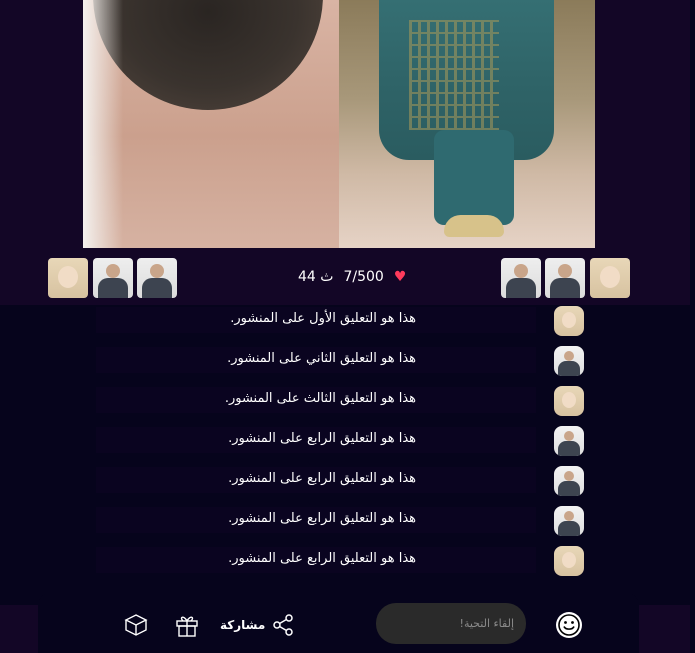 Image resolution: width=695 pixels, height=653 pixels. I want to click on dress-pattern, so click(454, 75).